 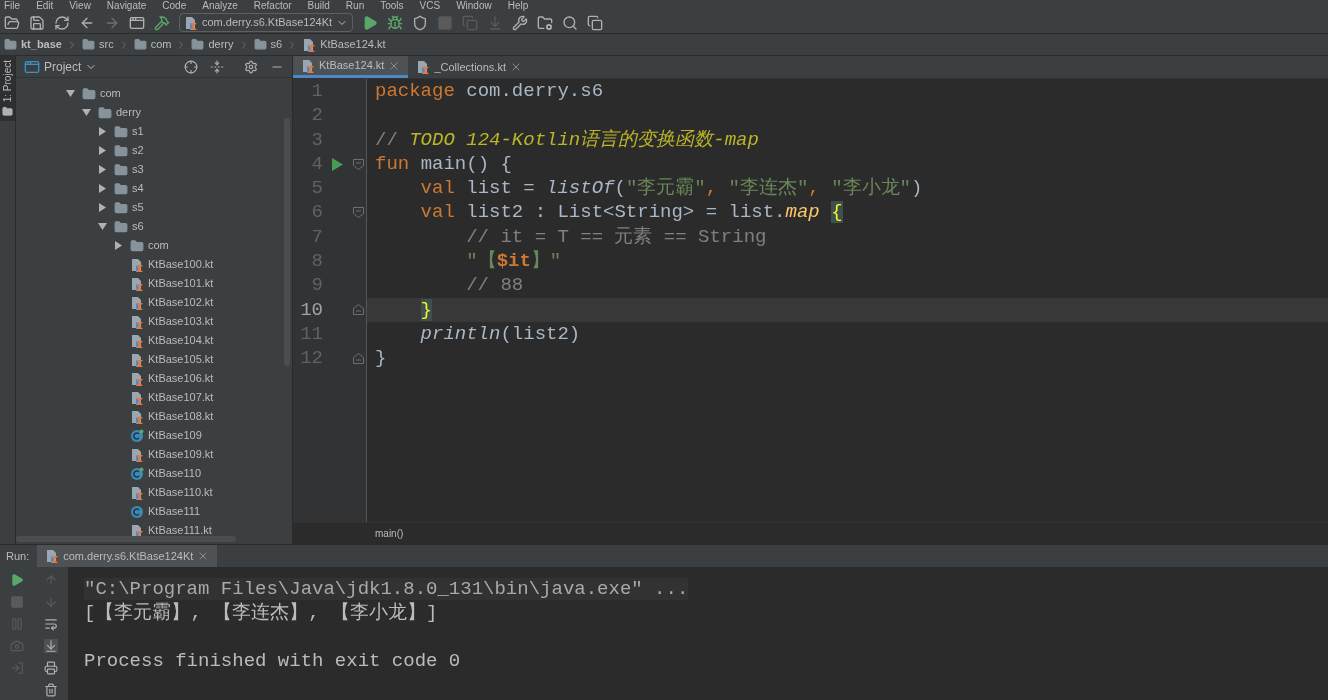 What do you see at coordinates (138, 150) in the screenshot?
I see `tree-item: s2` at bounding box center [138, 150].